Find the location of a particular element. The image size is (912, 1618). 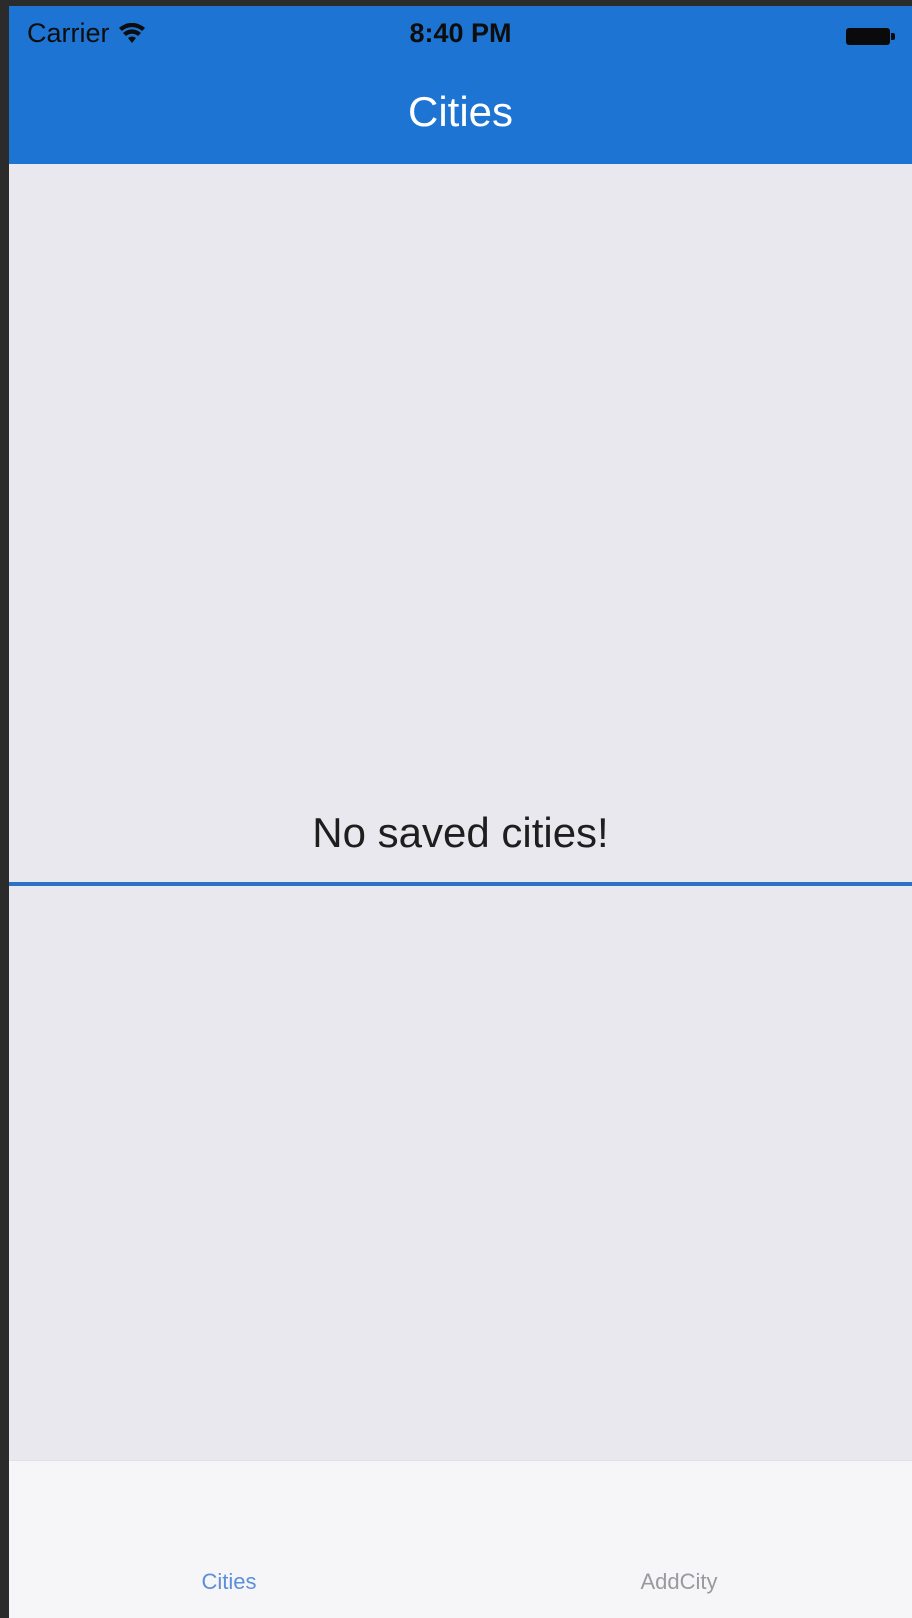

page-title: Cities is located at coordinates (460, 111).